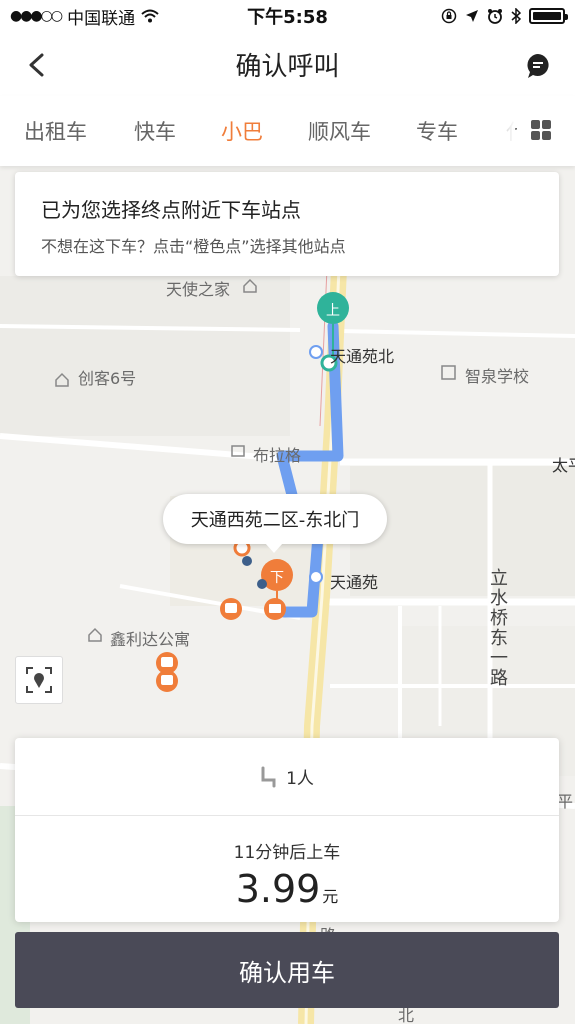  Describe the element at coordinates (339, 131) in the screenshot. I see `tab-carpool: 顺风车` at that location.